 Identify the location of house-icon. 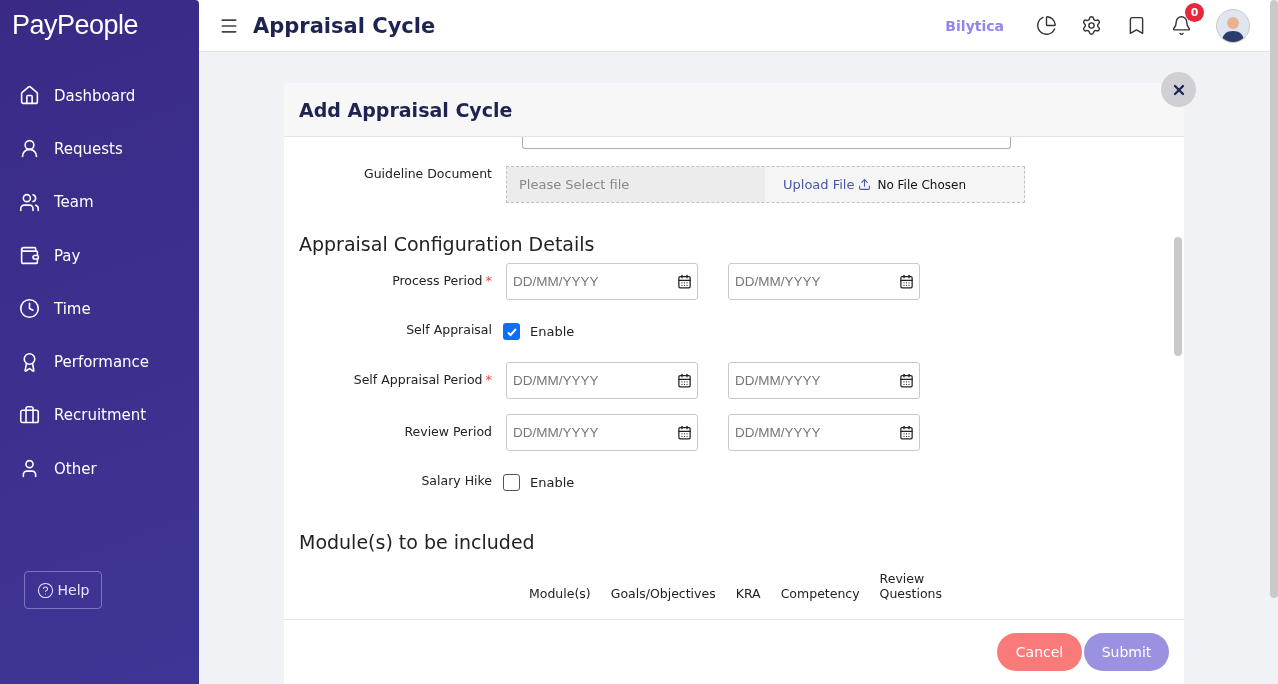
(29, 96).